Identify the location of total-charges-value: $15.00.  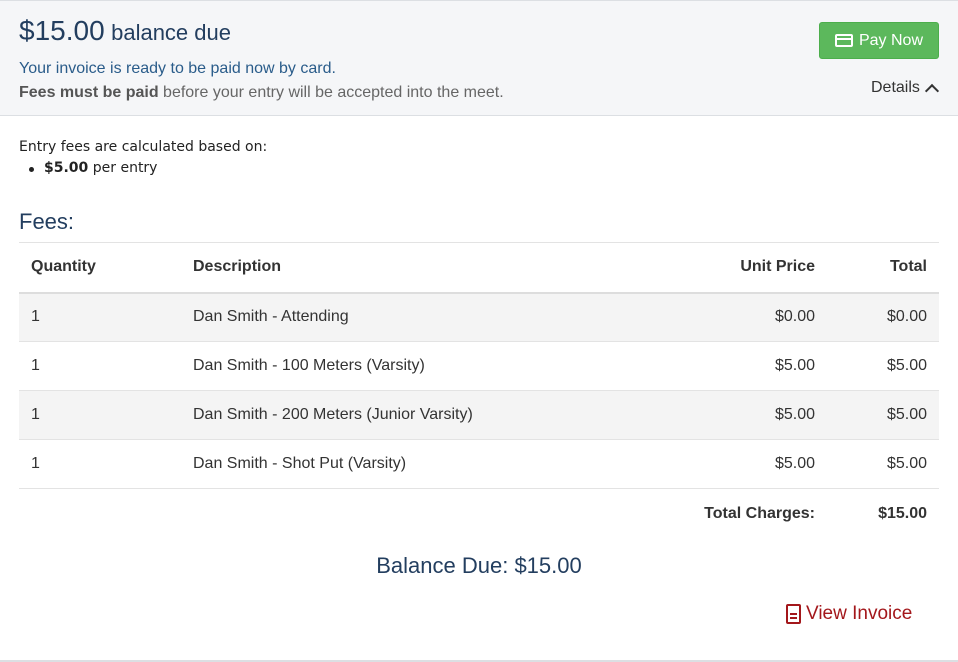
(902, 513).